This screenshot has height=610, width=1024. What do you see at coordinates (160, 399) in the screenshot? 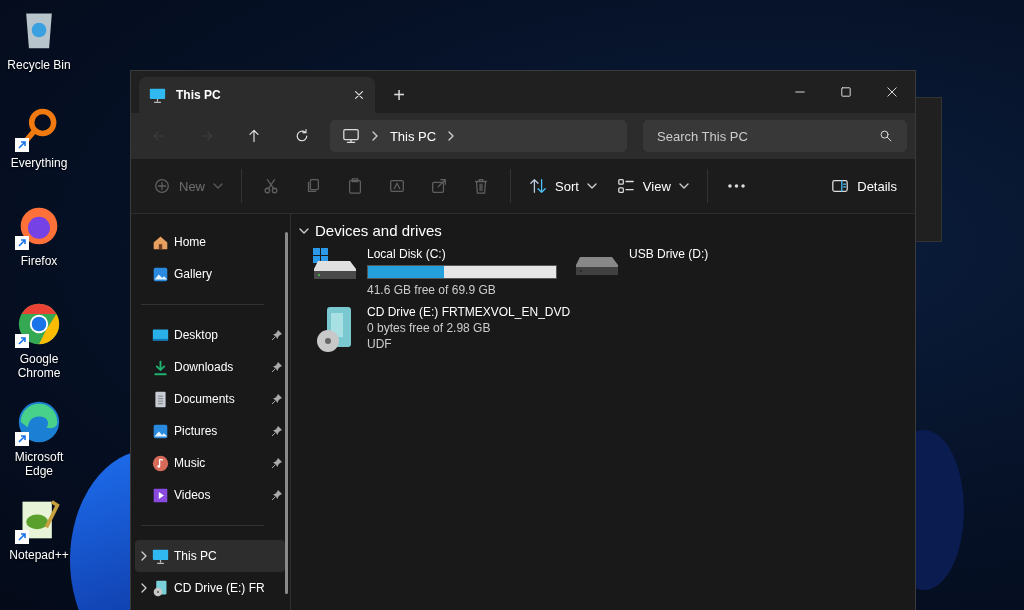
I see `document-icon` at bounding box center [160, 399].